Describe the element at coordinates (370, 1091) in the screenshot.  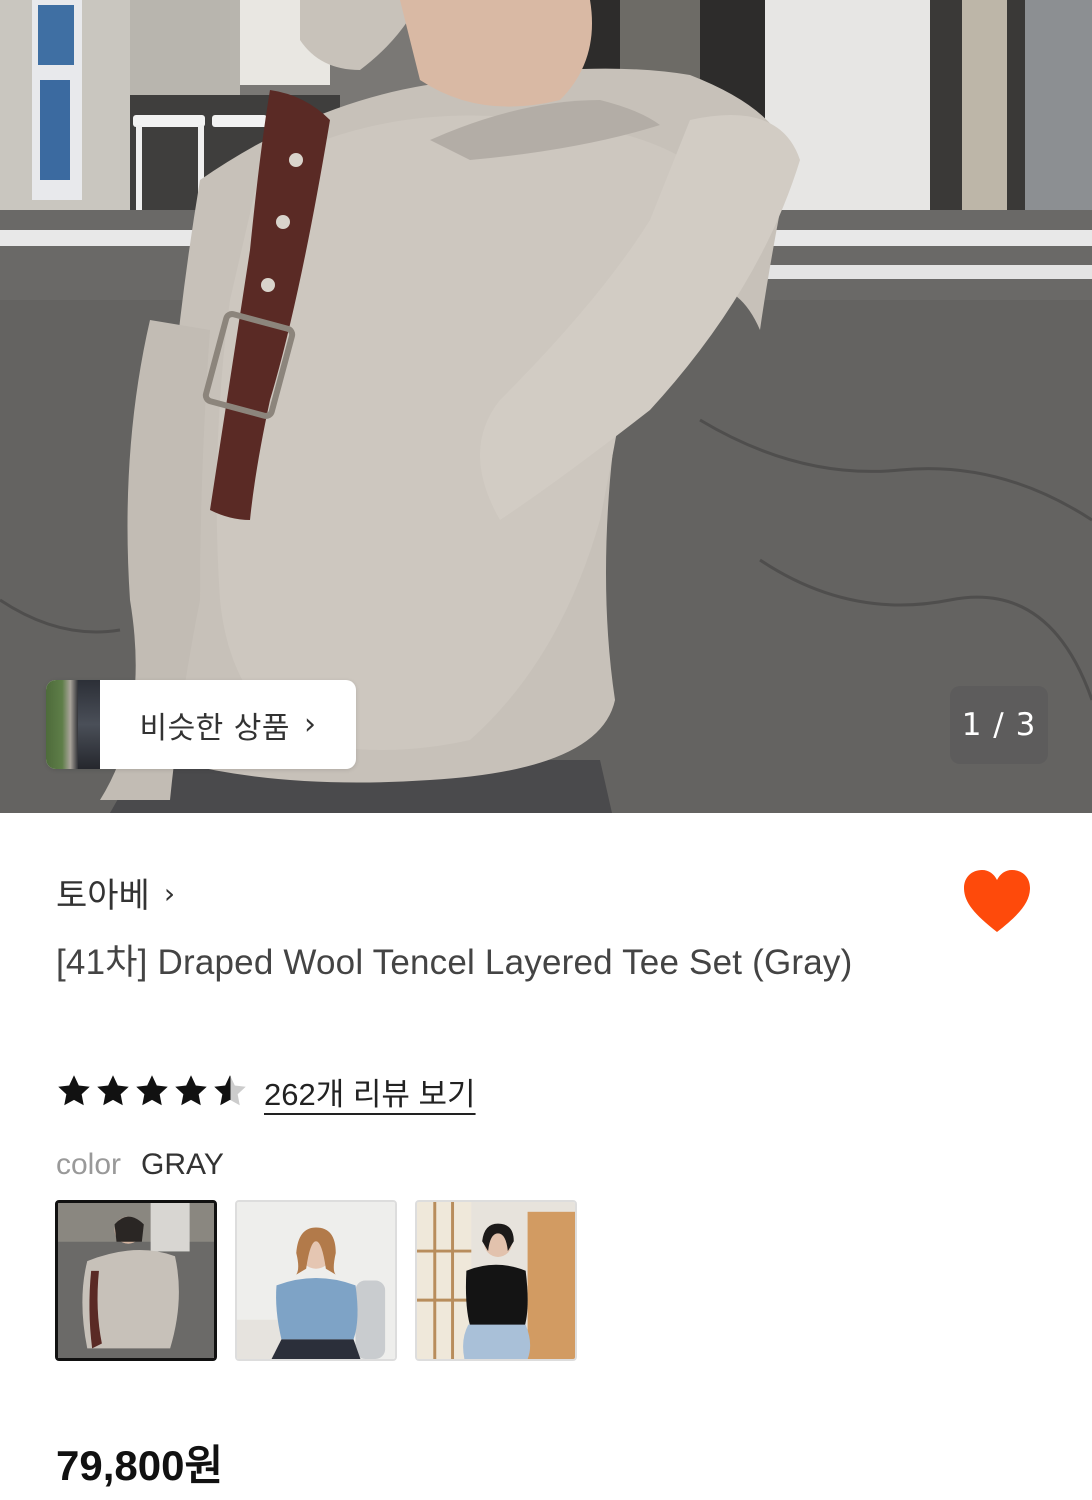
I see `review-link: 262개 리뷰 보기` at that location.